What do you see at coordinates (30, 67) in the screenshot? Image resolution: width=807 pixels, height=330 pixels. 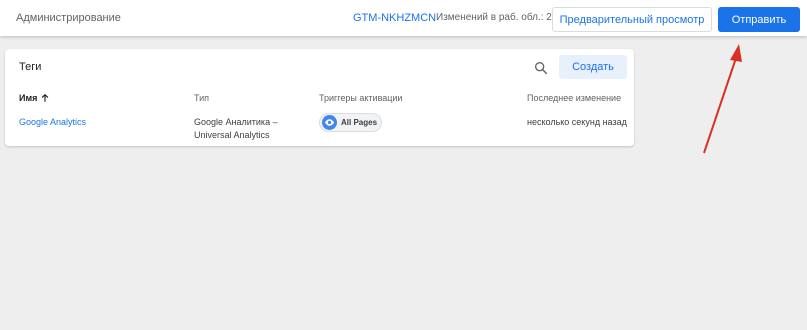 I see `tags-card-title: Теги` at bounding box center [30, 67].